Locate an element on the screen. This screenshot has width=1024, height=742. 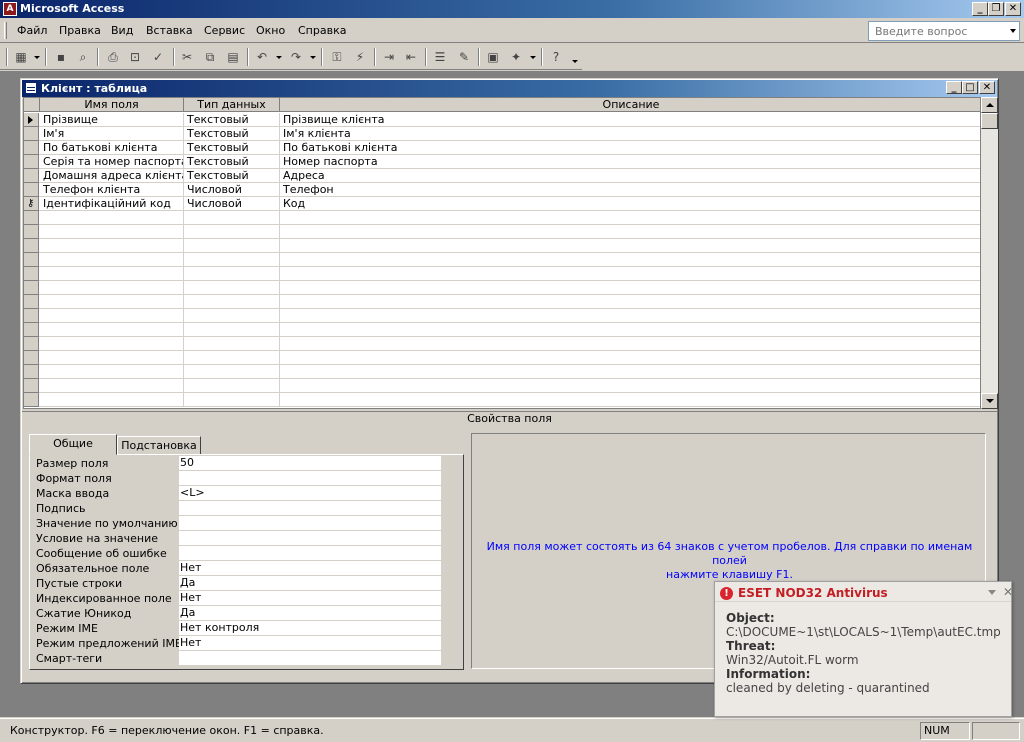
description-cell: Код is located at coordinates (630, 204).